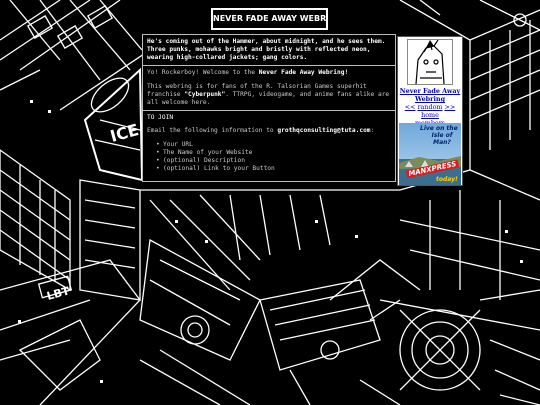 The width and height of the screenshot is (540, 405). Describe the element at coordinates (439, 128) in the screenshot. I see `ad-line-1: Live on the` at that location.